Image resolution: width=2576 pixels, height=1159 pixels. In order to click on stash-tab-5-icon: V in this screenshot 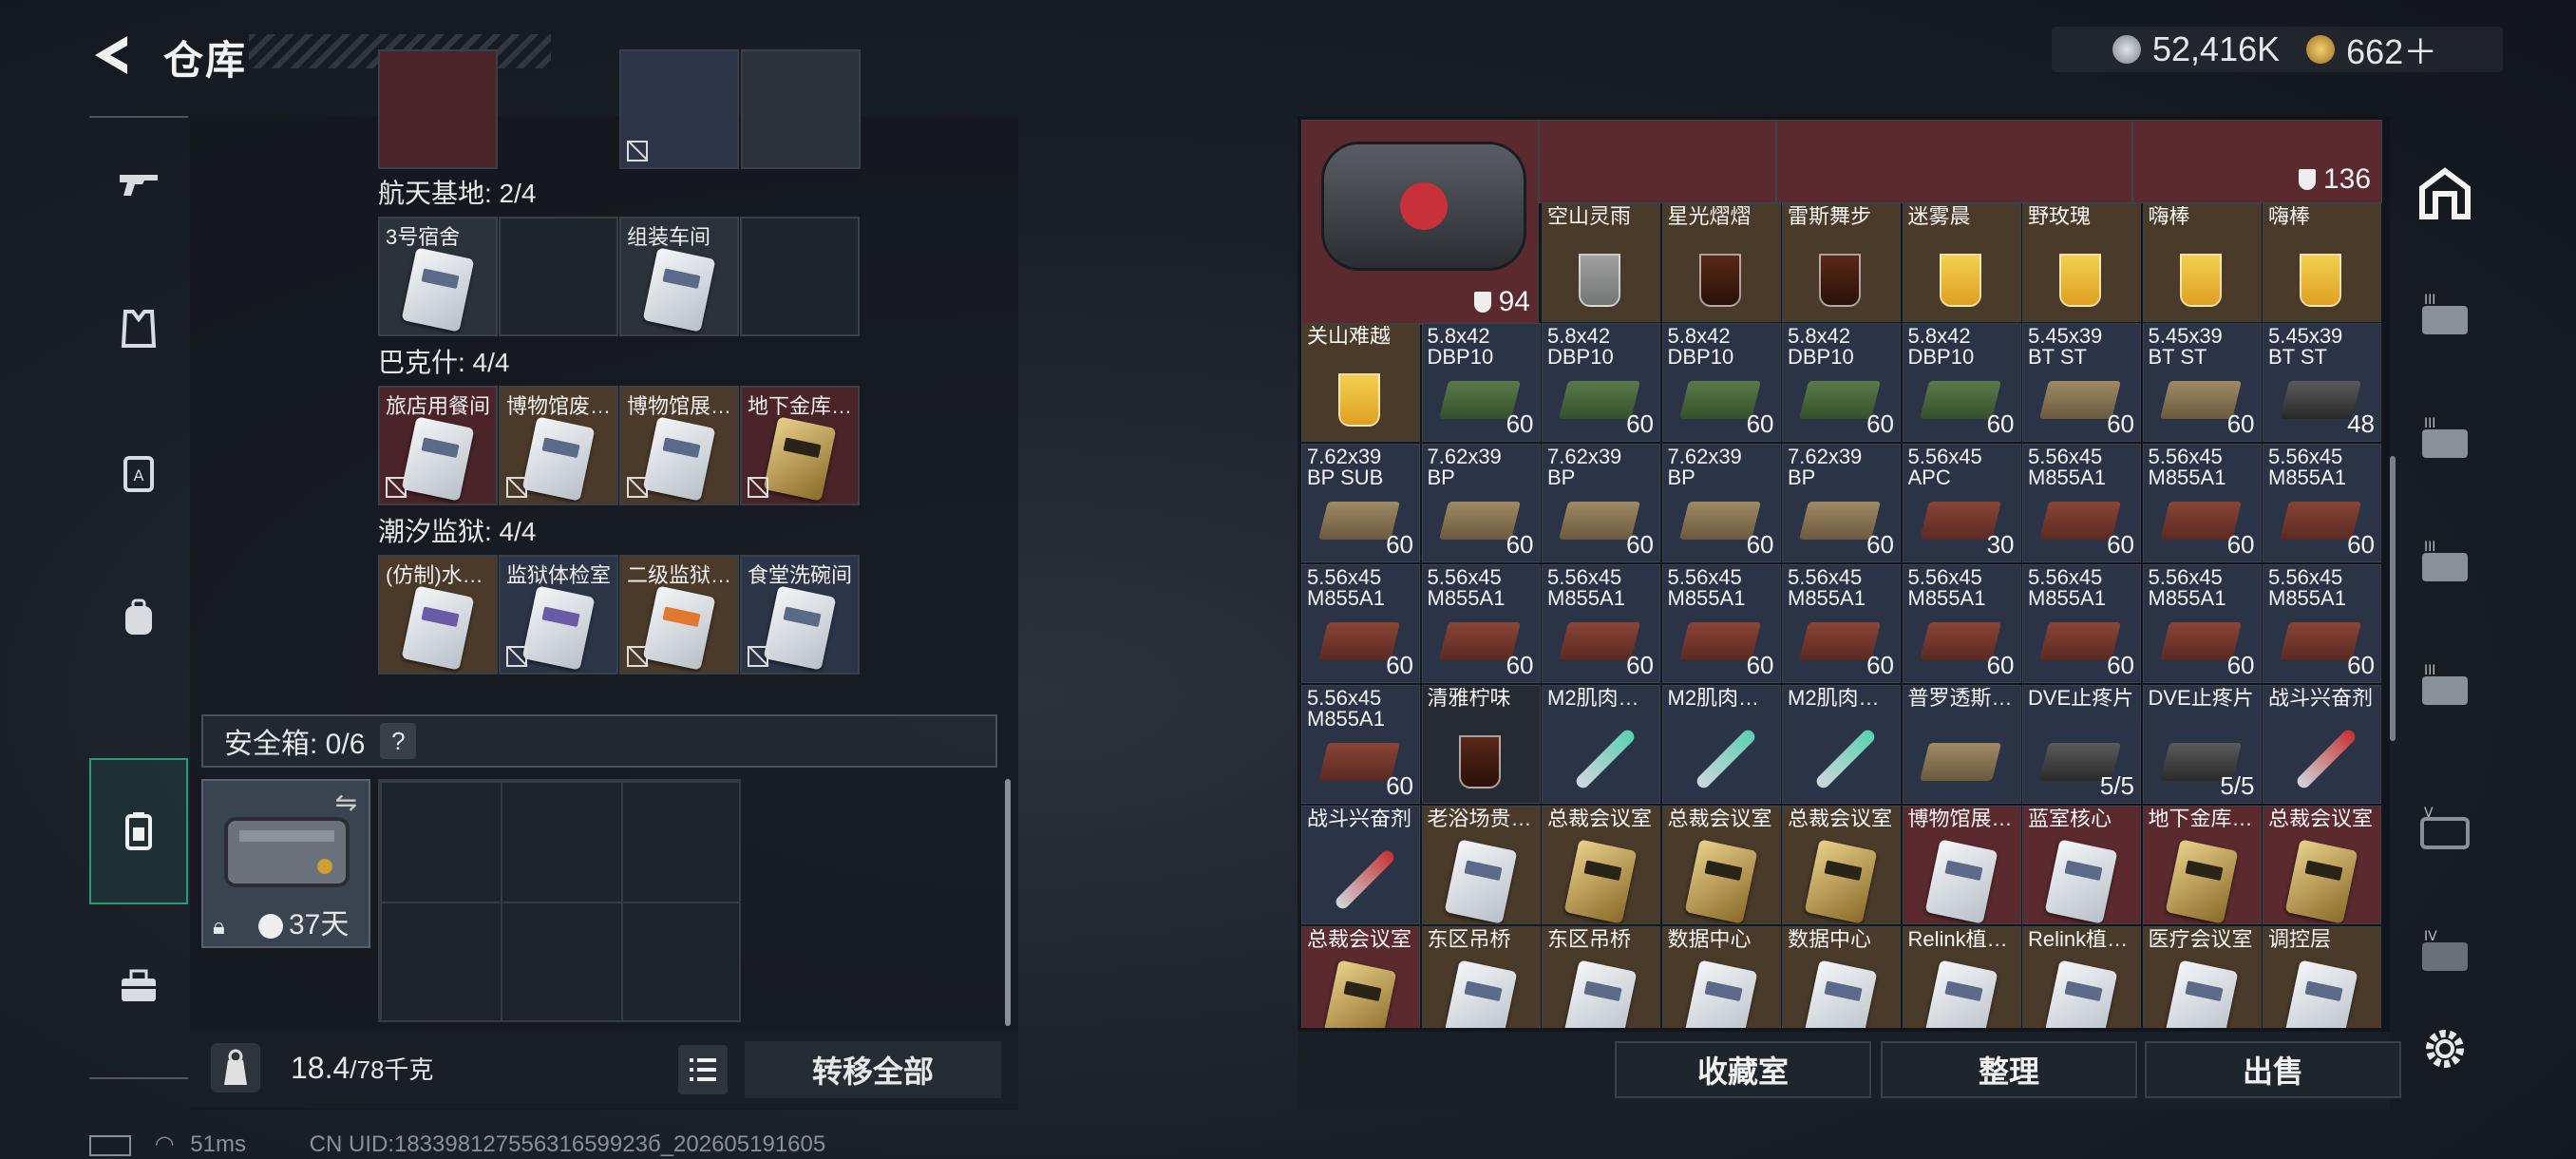, I will do `click(2445, 830)`.